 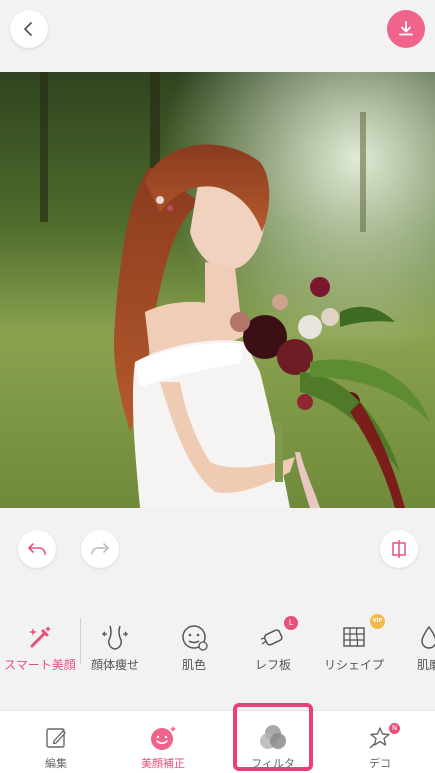 What do you see at coordinates (163, 763) in the screenshot?
I see `nav-label: 美顔補正` at bounding box center [163, 763].